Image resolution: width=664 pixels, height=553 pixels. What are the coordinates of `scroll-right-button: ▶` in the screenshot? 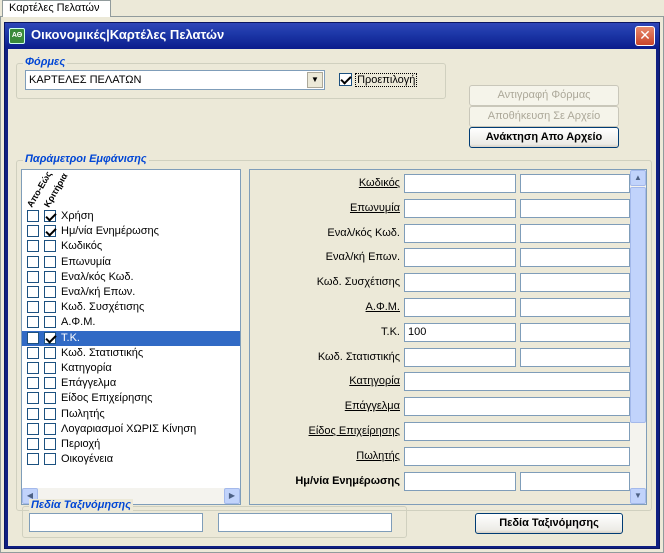 It's located at (232, 496).